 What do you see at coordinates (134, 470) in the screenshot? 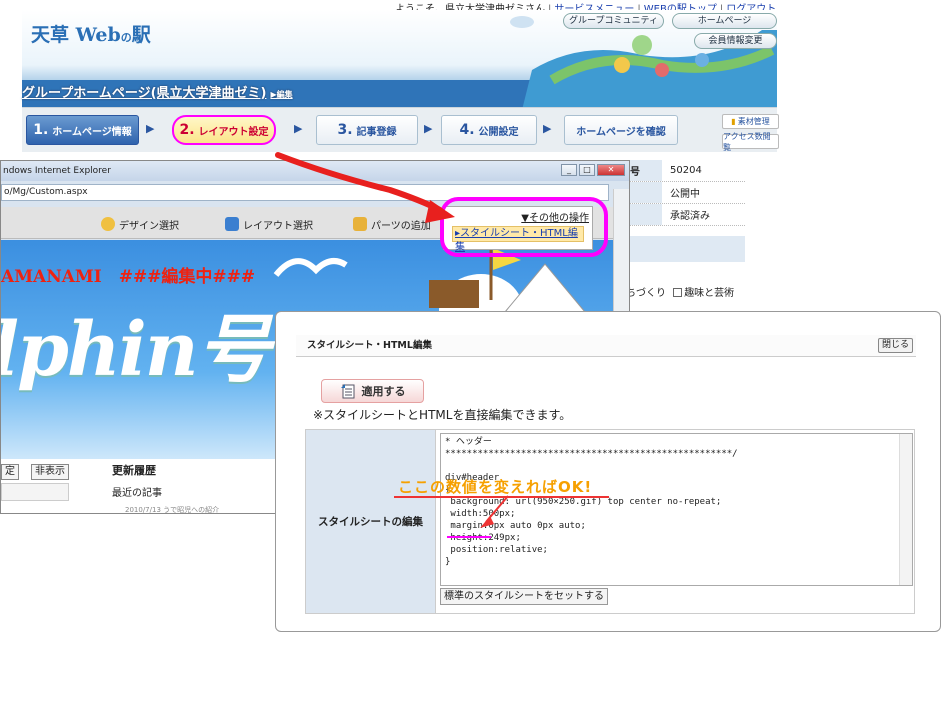
I see `update-history-heading: 更新履歴` at bounding box center [134, 470].